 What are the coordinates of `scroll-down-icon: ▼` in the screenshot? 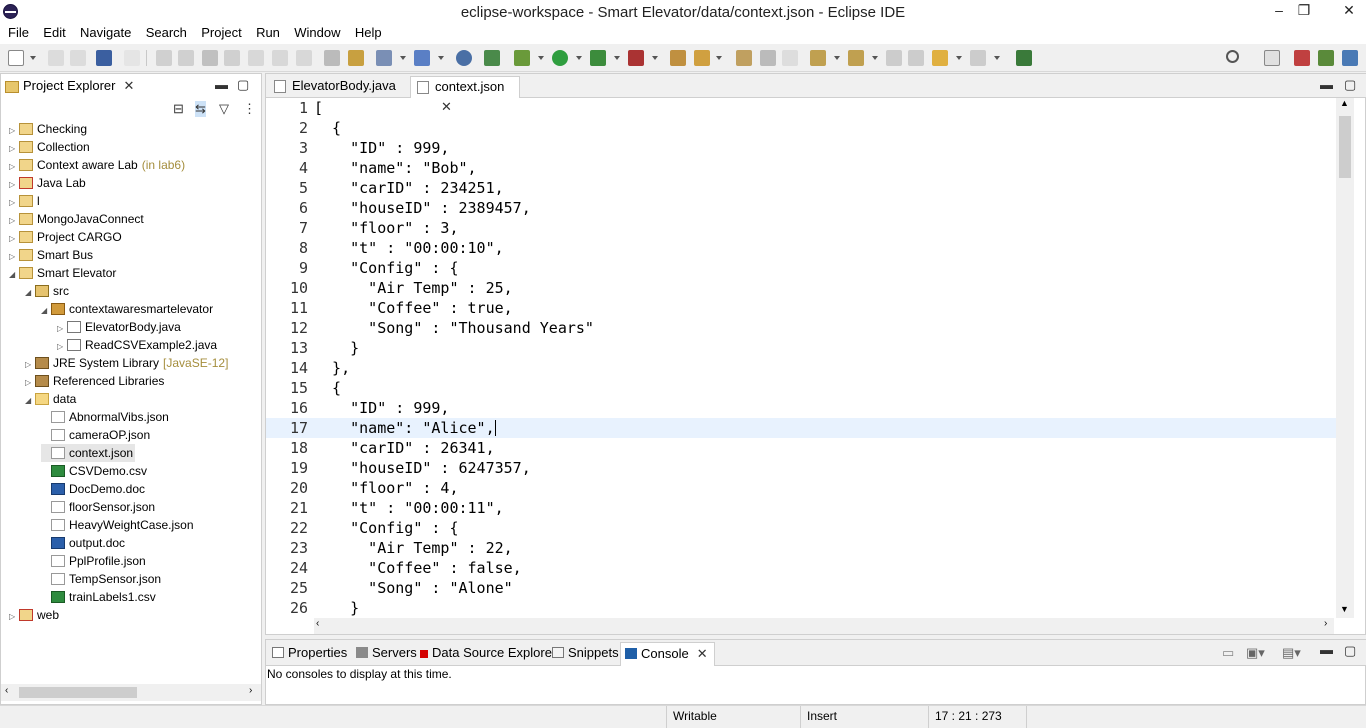 It's located at (1344, 609).